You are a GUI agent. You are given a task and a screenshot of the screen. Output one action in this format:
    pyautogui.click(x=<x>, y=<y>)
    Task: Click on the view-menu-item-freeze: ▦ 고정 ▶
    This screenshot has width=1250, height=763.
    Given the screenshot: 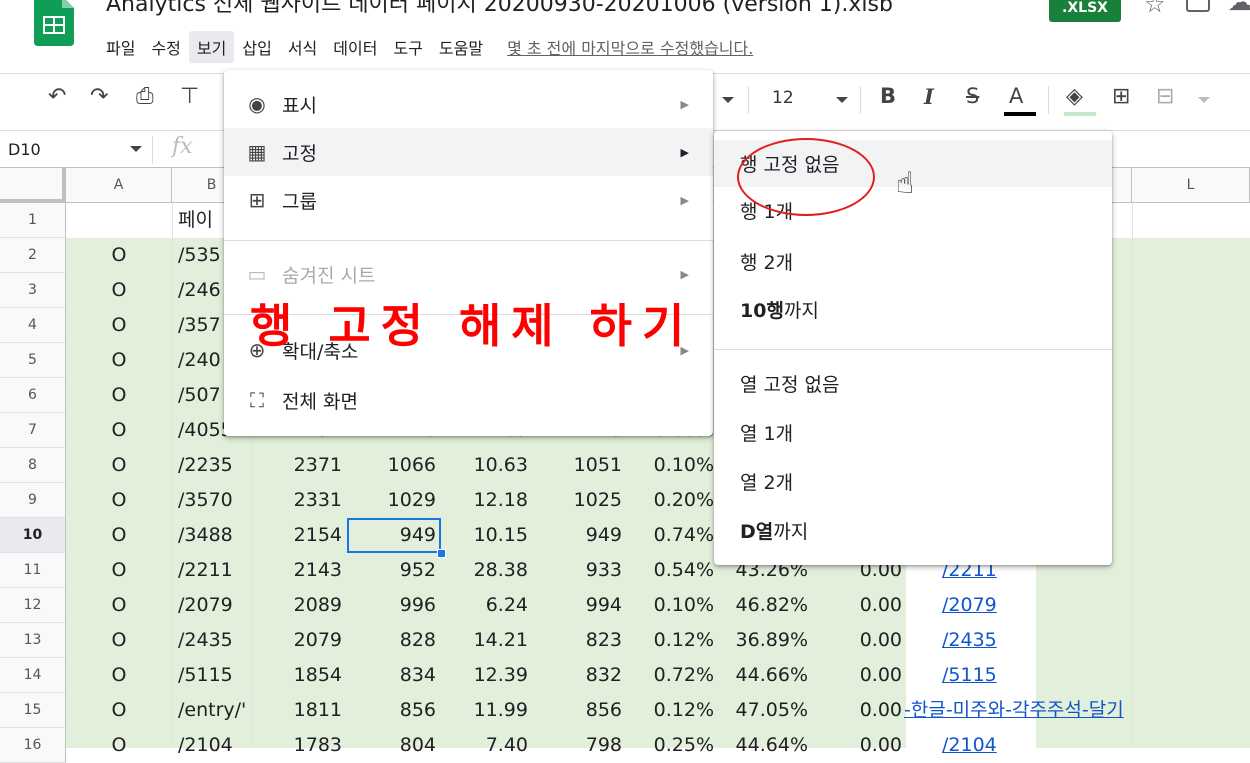 What is the action you would take?
    pyautogui.click(x=468, y=152)
    